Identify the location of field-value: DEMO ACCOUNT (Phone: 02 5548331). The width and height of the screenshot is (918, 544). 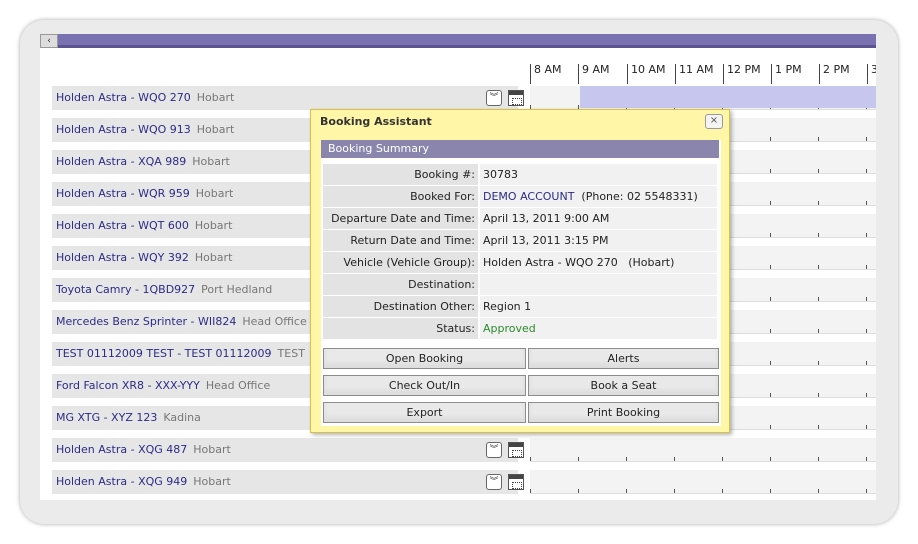
(598, 196).